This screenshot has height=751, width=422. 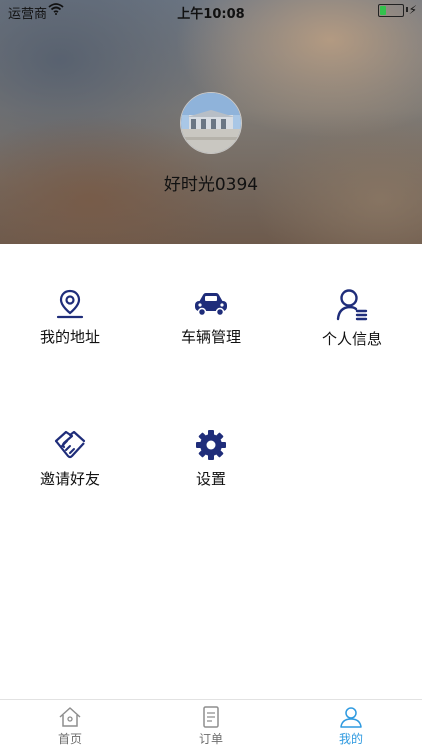 I want to click on tab-orders-label: 订单, so click(x=210, y=739).